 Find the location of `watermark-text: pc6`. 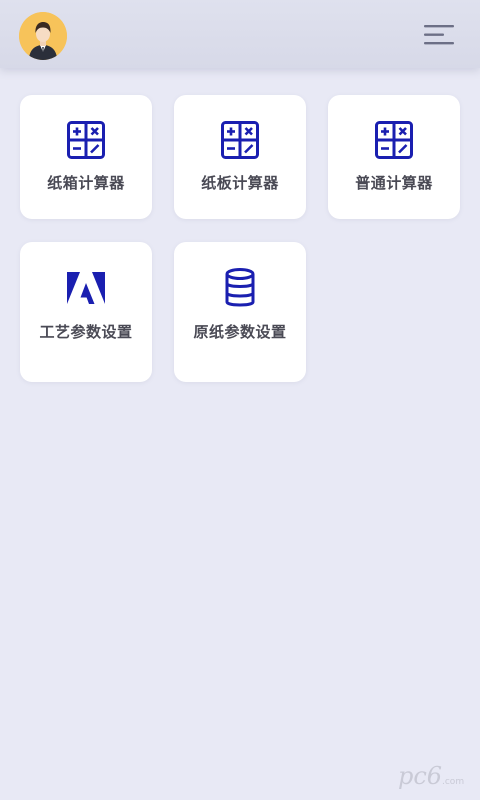

watermark-text: pc6 is located at coordinates (420, 776).